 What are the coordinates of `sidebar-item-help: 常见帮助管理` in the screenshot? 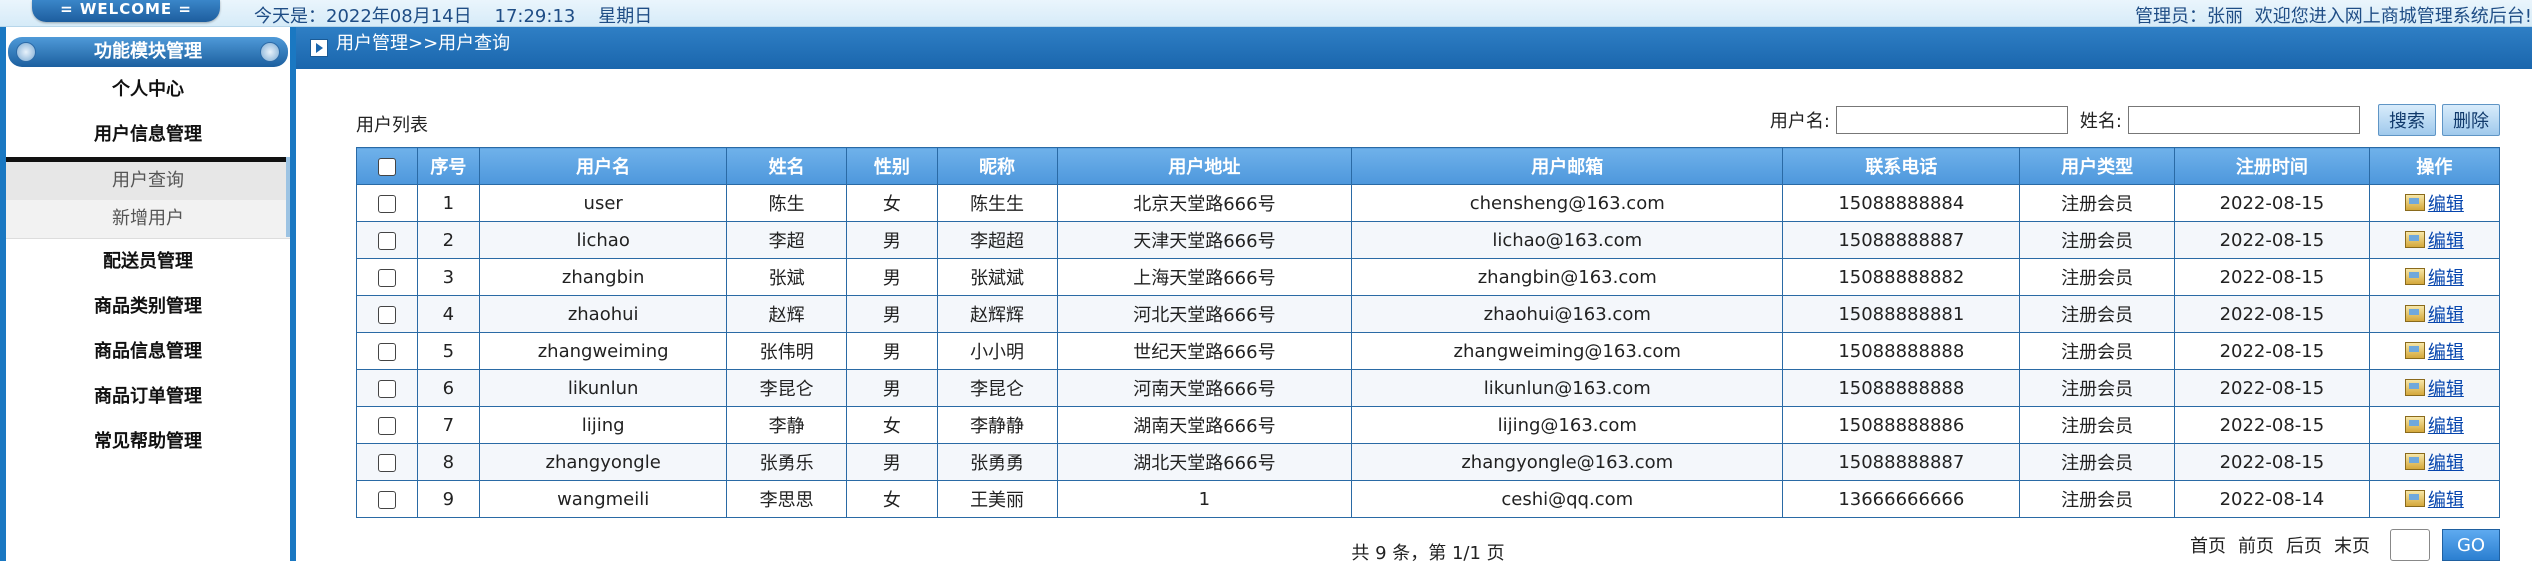 It's located at (148, 441).